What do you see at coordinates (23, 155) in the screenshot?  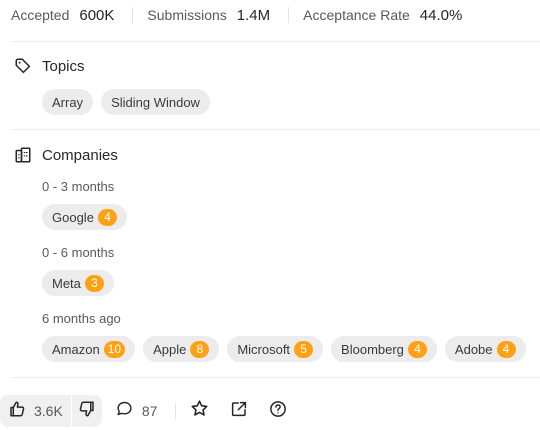 I see `building-icon` at bounding box center [23, 155].